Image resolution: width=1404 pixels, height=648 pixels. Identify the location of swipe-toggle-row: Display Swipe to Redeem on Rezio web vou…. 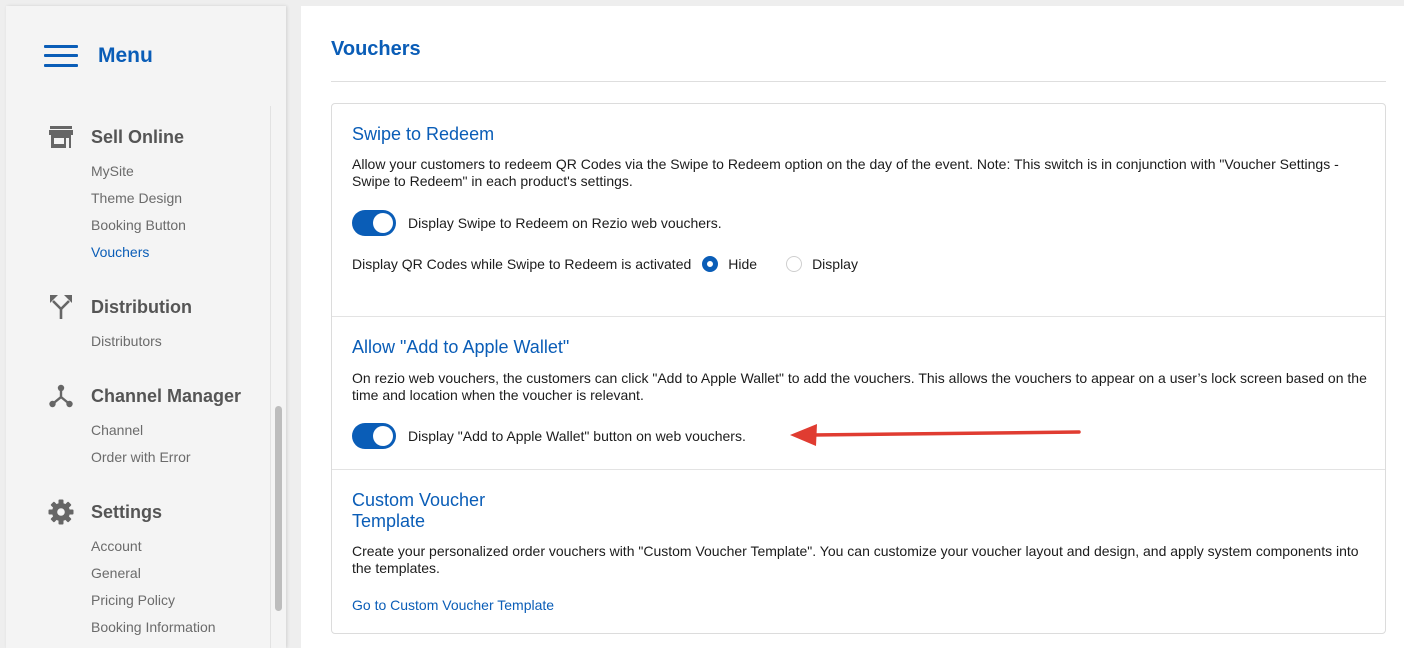
(537, 223).